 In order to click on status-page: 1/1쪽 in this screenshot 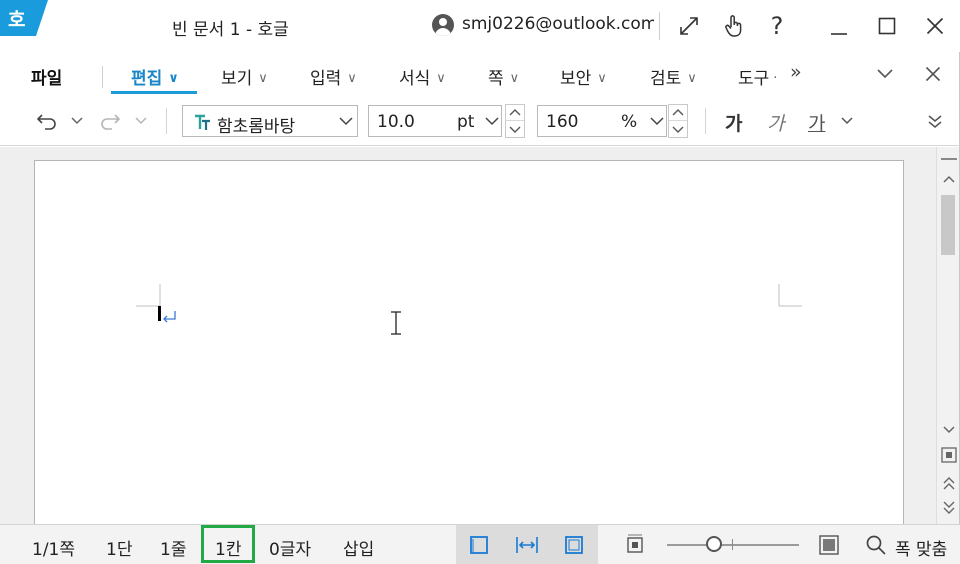, I will do `click(53, 547)`.